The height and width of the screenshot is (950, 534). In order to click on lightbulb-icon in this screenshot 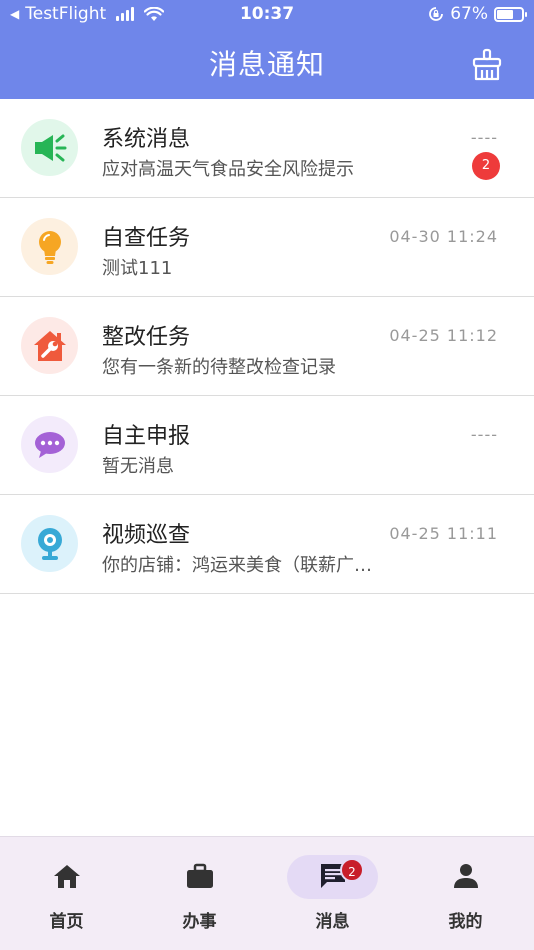, I will do `click(49, 246)`.